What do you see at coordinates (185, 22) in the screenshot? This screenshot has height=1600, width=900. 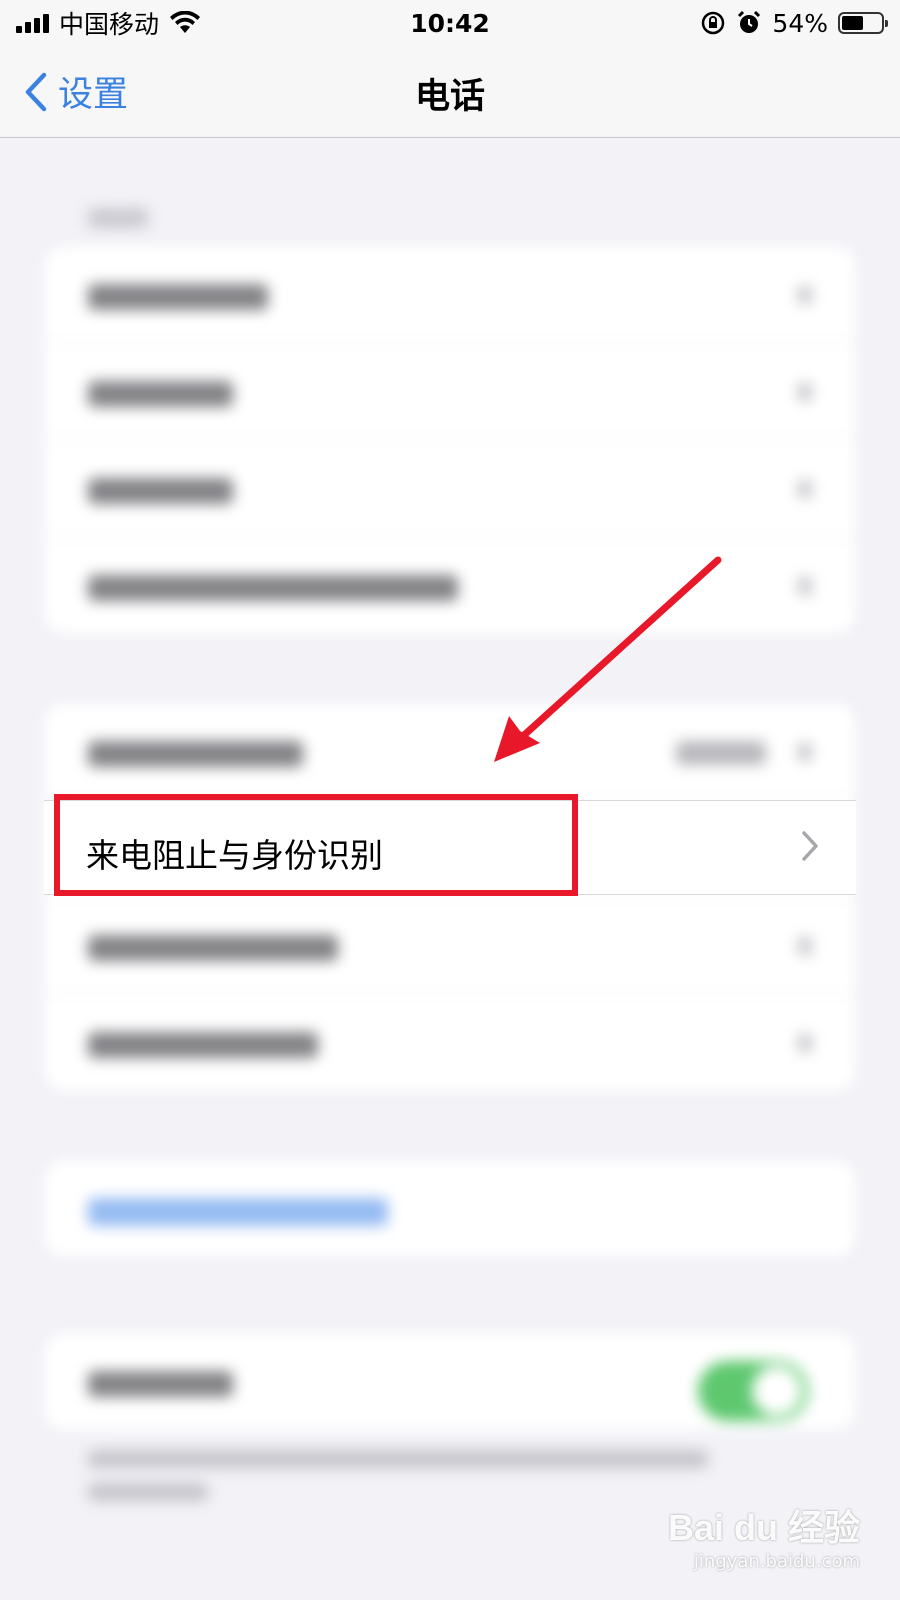 I see `wifi-icon` at bounding box center [185, 22].